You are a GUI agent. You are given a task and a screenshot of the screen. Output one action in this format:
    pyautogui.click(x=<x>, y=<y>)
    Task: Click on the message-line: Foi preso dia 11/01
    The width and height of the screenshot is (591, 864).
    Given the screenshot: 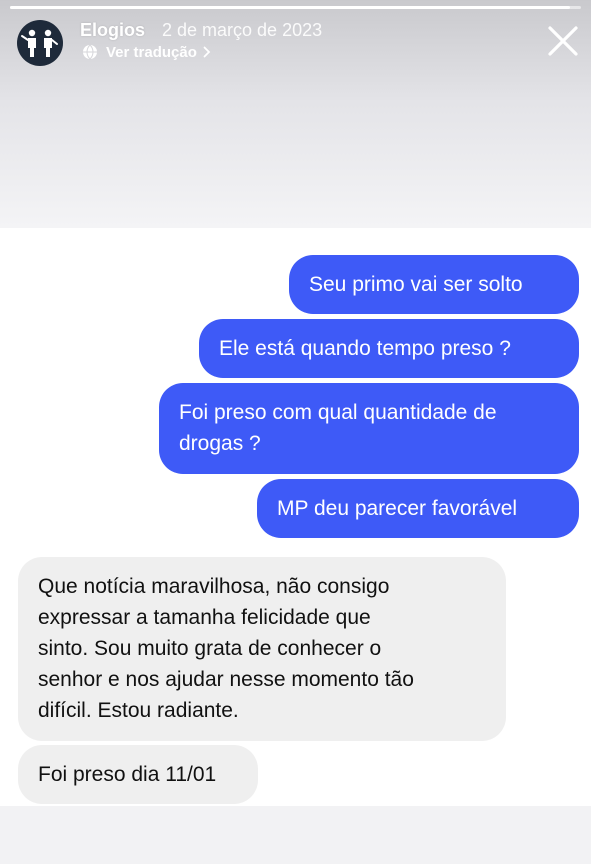 What is the action you would take?
    pyautogui.click(x=127, y=774)
    